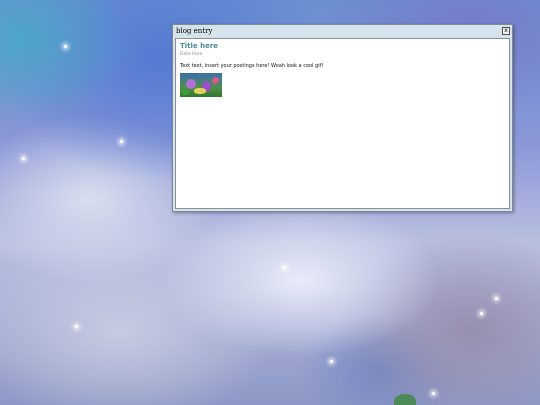  Describe the element at coordinates (194, 31) in the screenshot. I see `window-title: blog entry` at that location.